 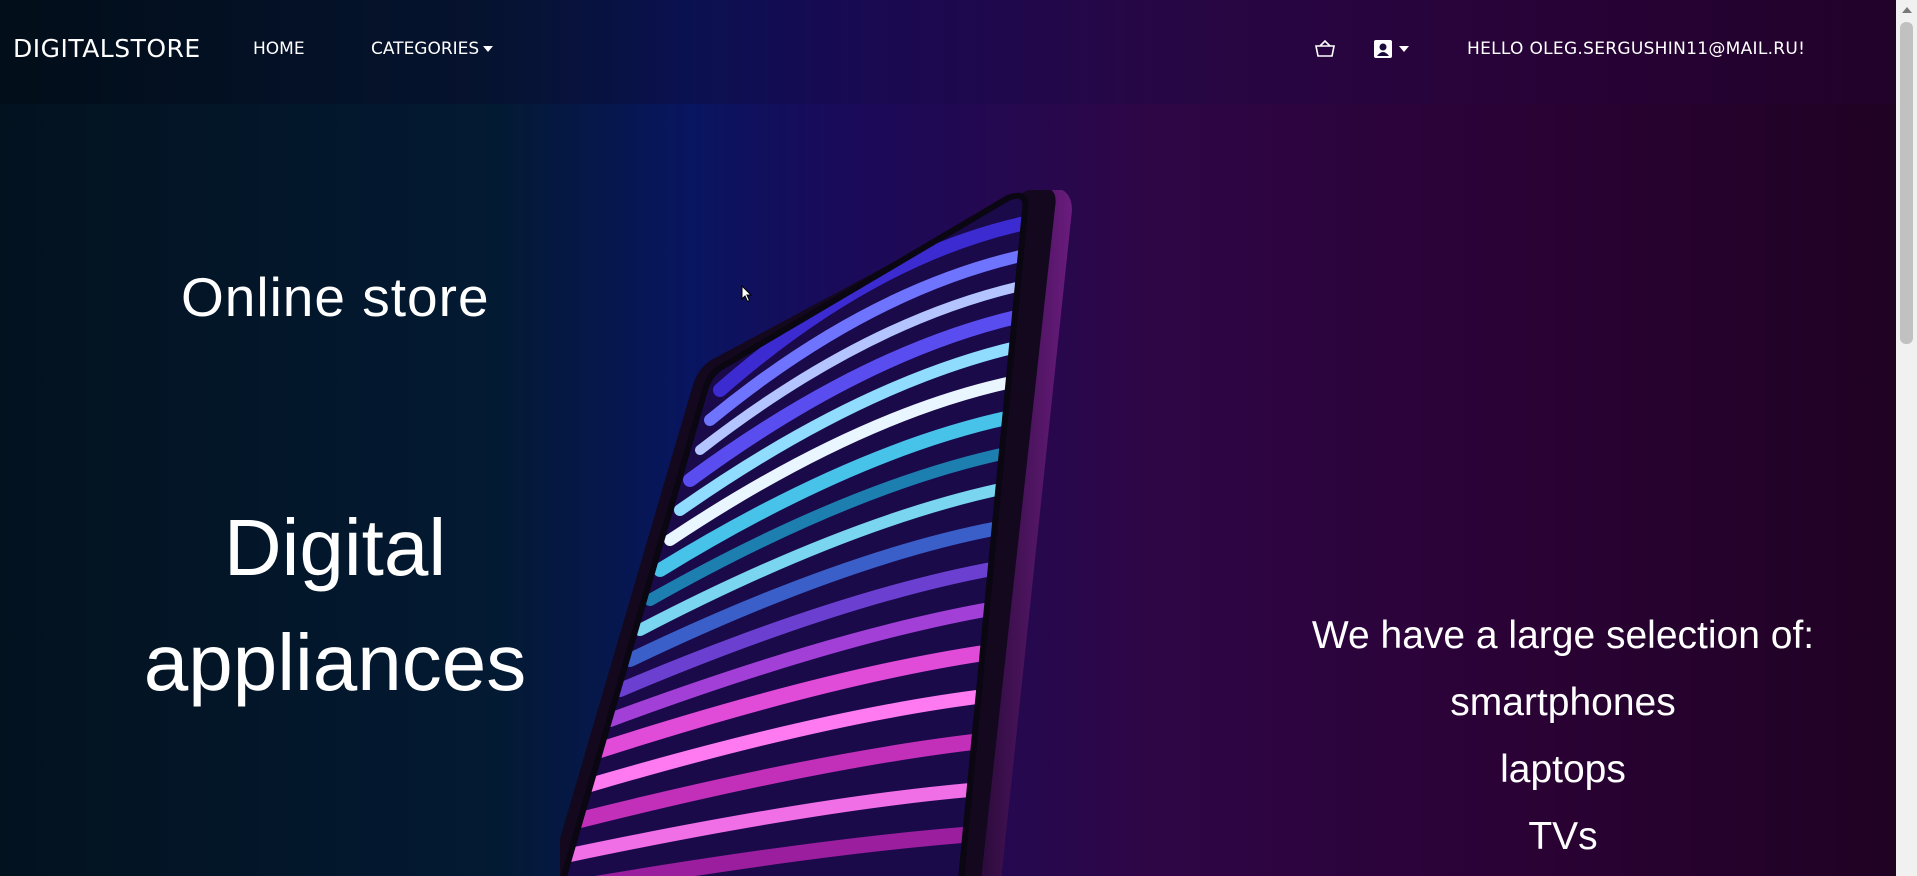 I want to click on nav-categories-dropdown: CATEGORIES, so click(x=432, y=49).